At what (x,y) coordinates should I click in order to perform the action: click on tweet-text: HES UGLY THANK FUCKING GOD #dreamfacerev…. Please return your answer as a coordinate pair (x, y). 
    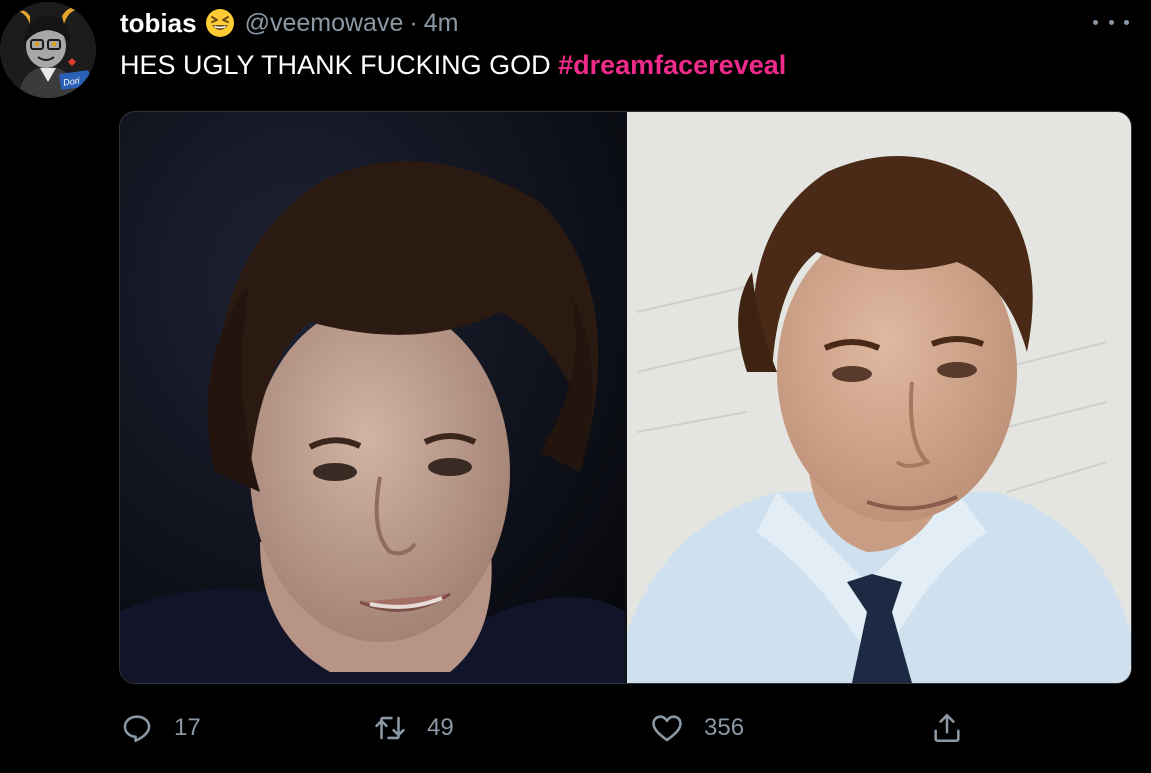
    Looking at the image, I should click on (453, 65).